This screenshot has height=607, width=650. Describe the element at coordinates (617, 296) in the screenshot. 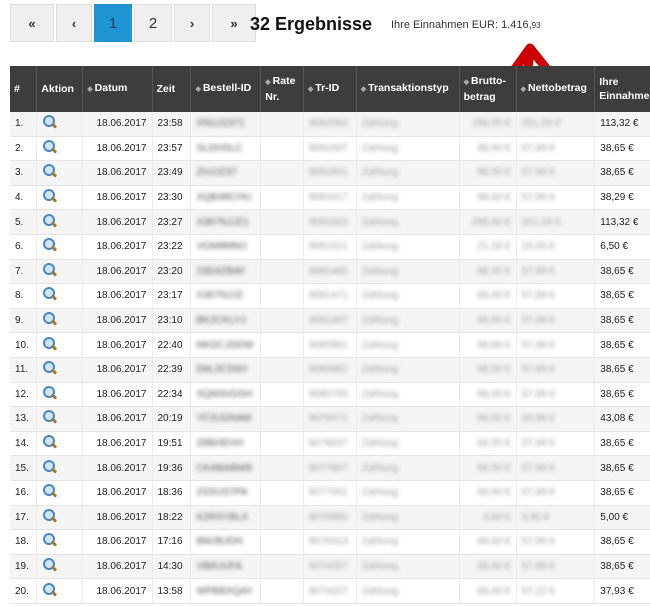

I see `row-earnings-value: 38,65 €` at that location.